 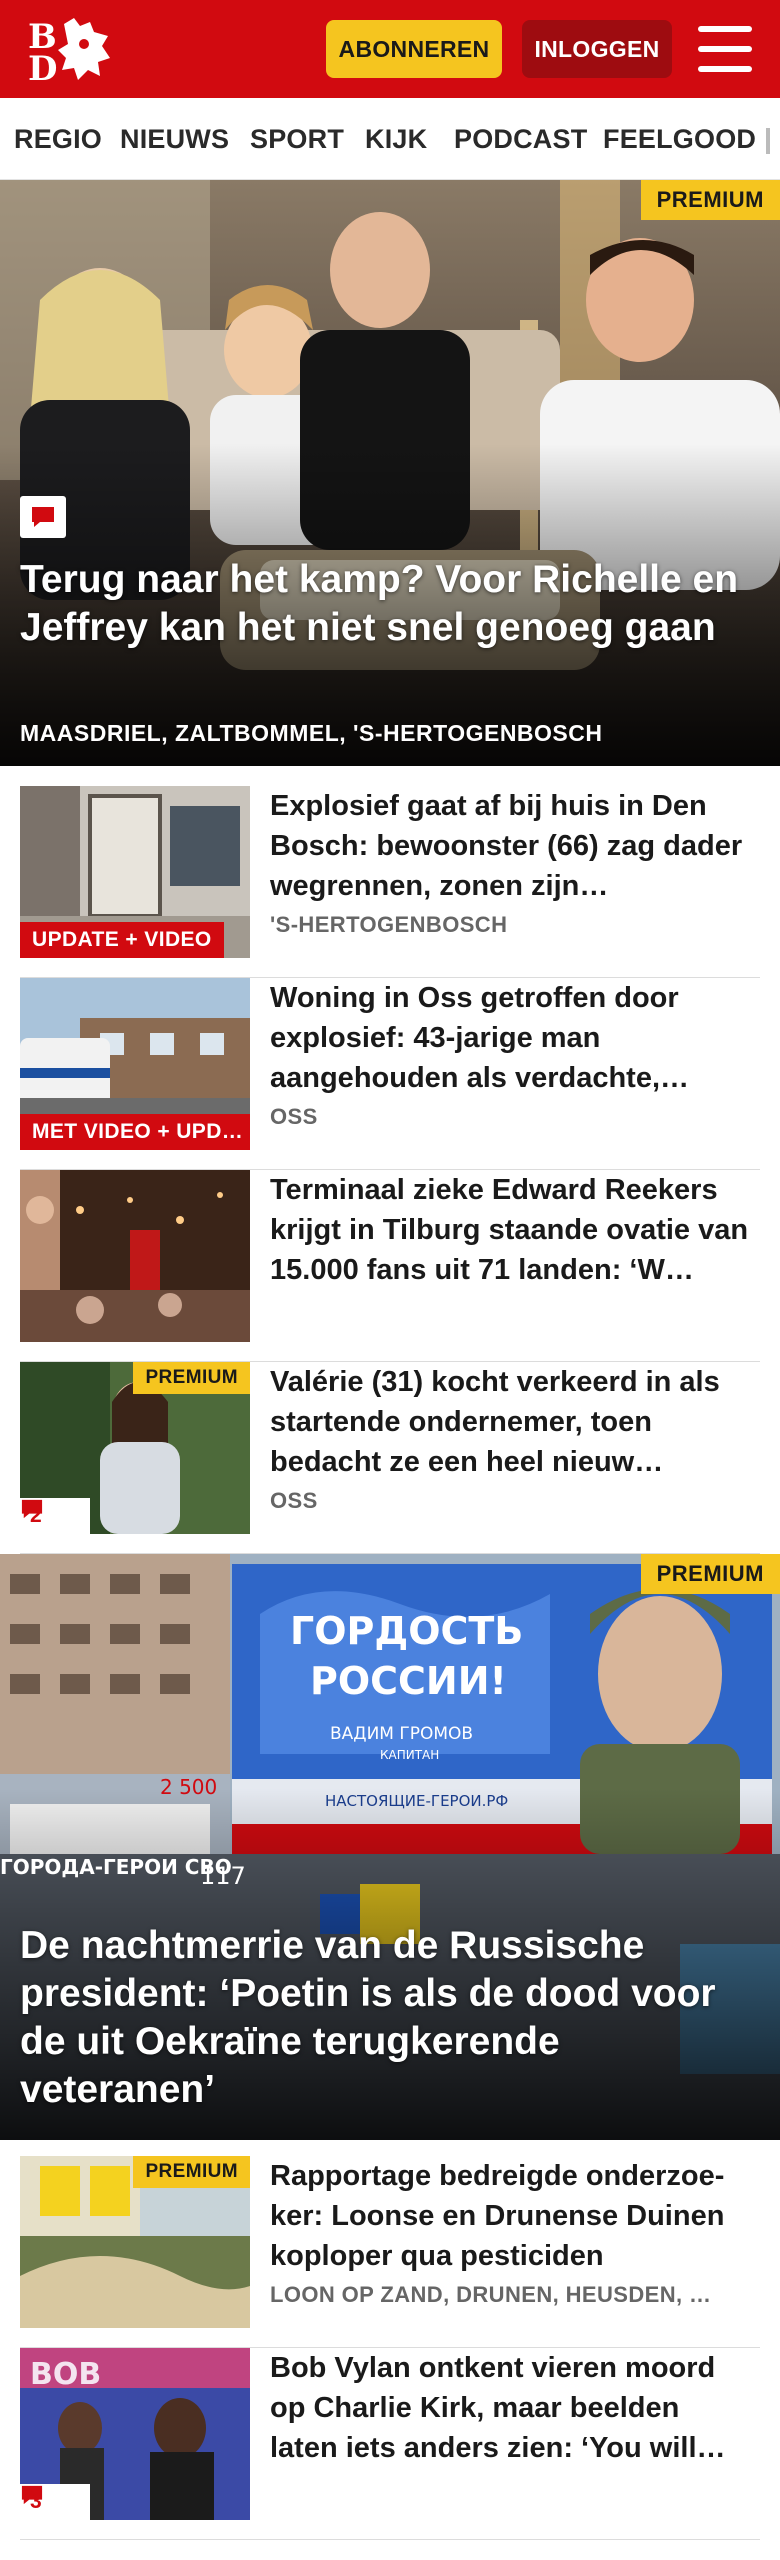 I want to click on comment-count: 3, so click(x=55, y=2502).